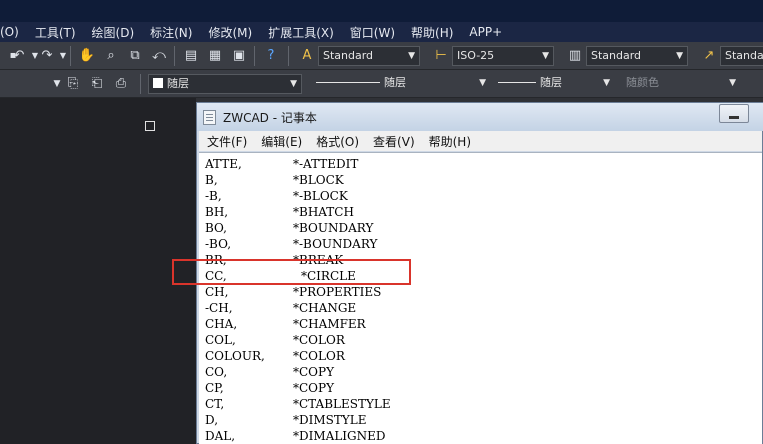 The image size is (763, 444). Describe the element at coordinates (280, 141) in the screenshot. I see `notepad-menu-edit: 编辑(E)` at that location.